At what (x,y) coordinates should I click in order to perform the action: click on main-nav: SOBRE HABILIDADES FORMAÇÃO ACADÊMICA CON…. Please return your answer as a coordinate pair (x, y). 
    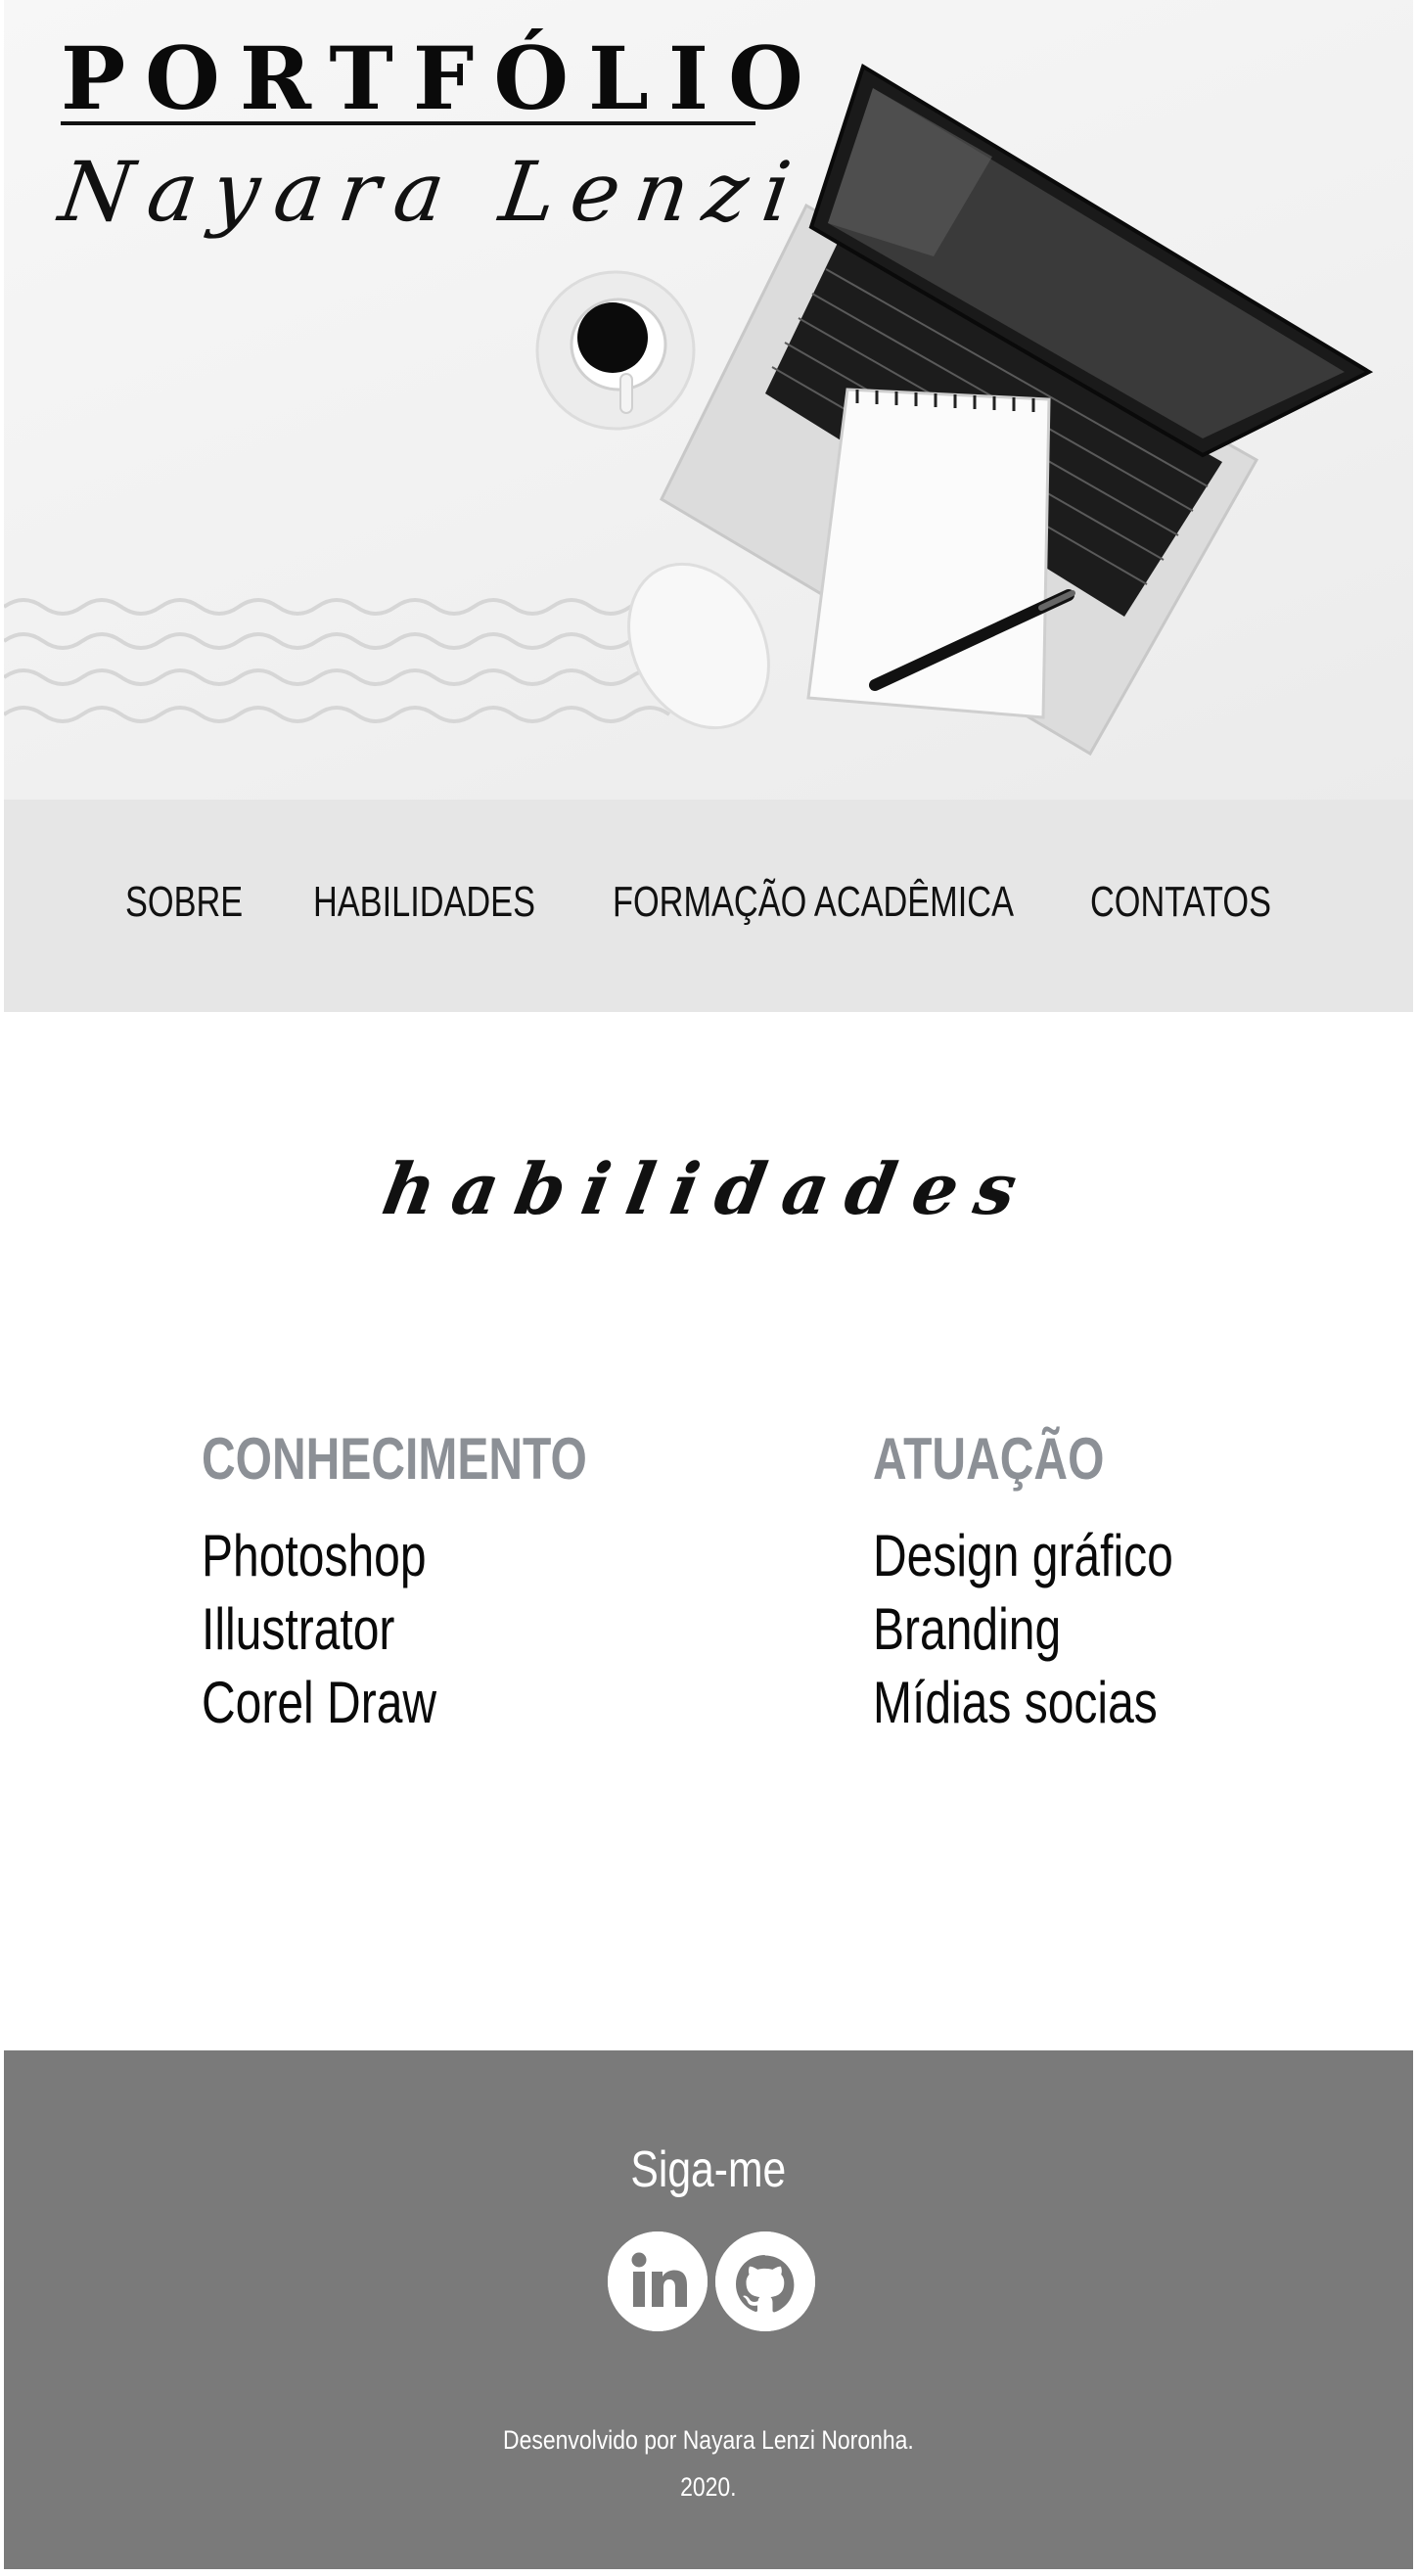
    Looking at the image, I should click on (708, 906).